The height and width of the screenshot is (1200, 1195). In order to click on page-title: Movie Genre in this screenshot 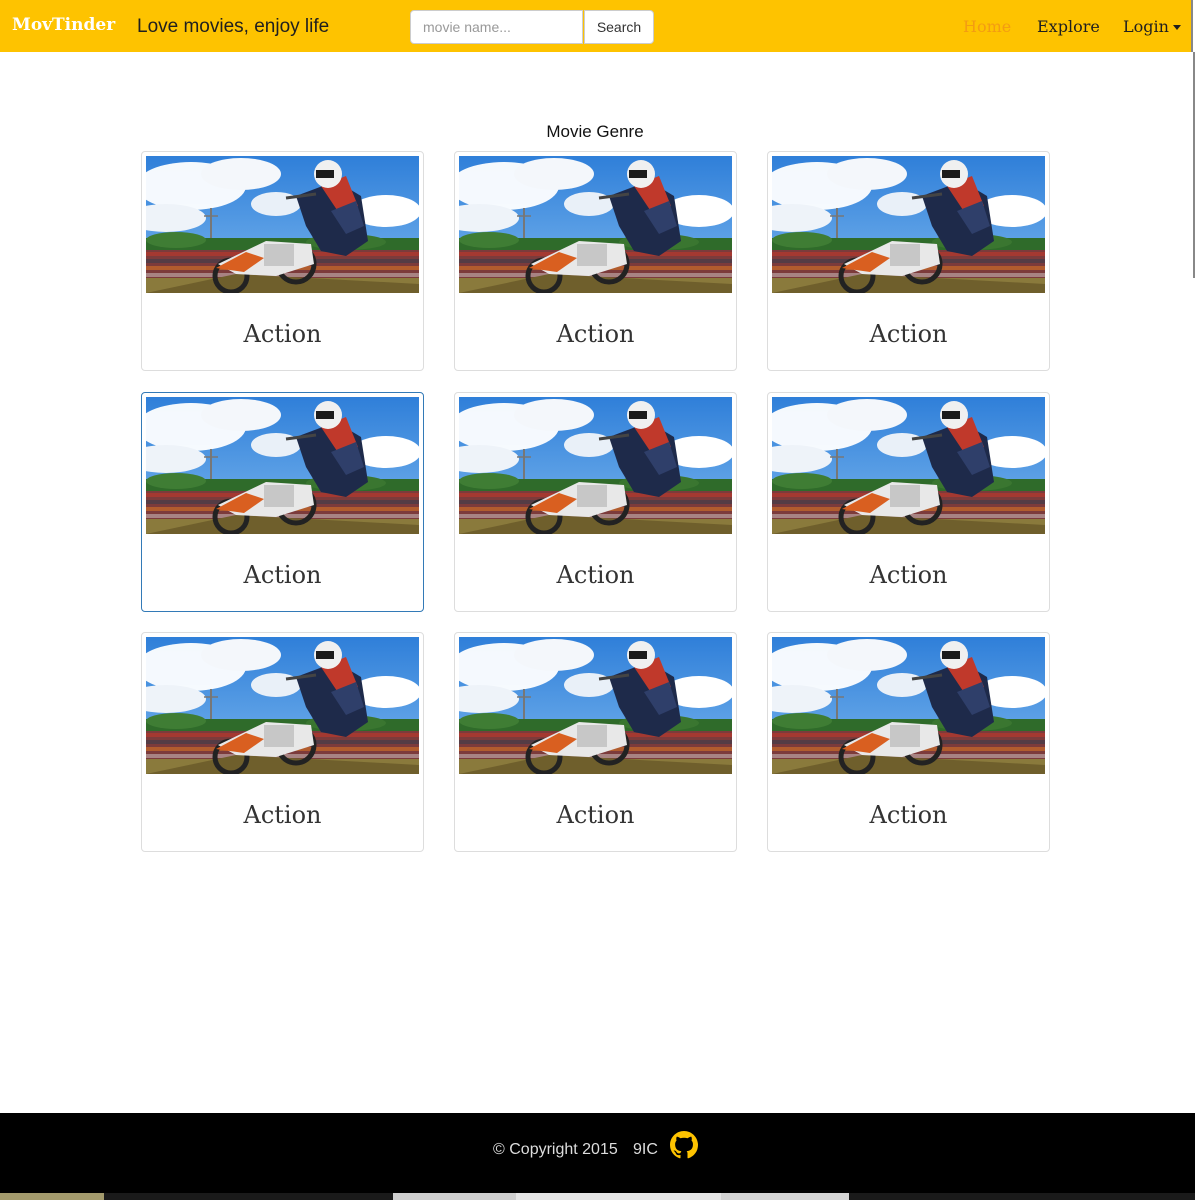, I will do `click(595, 131)`.